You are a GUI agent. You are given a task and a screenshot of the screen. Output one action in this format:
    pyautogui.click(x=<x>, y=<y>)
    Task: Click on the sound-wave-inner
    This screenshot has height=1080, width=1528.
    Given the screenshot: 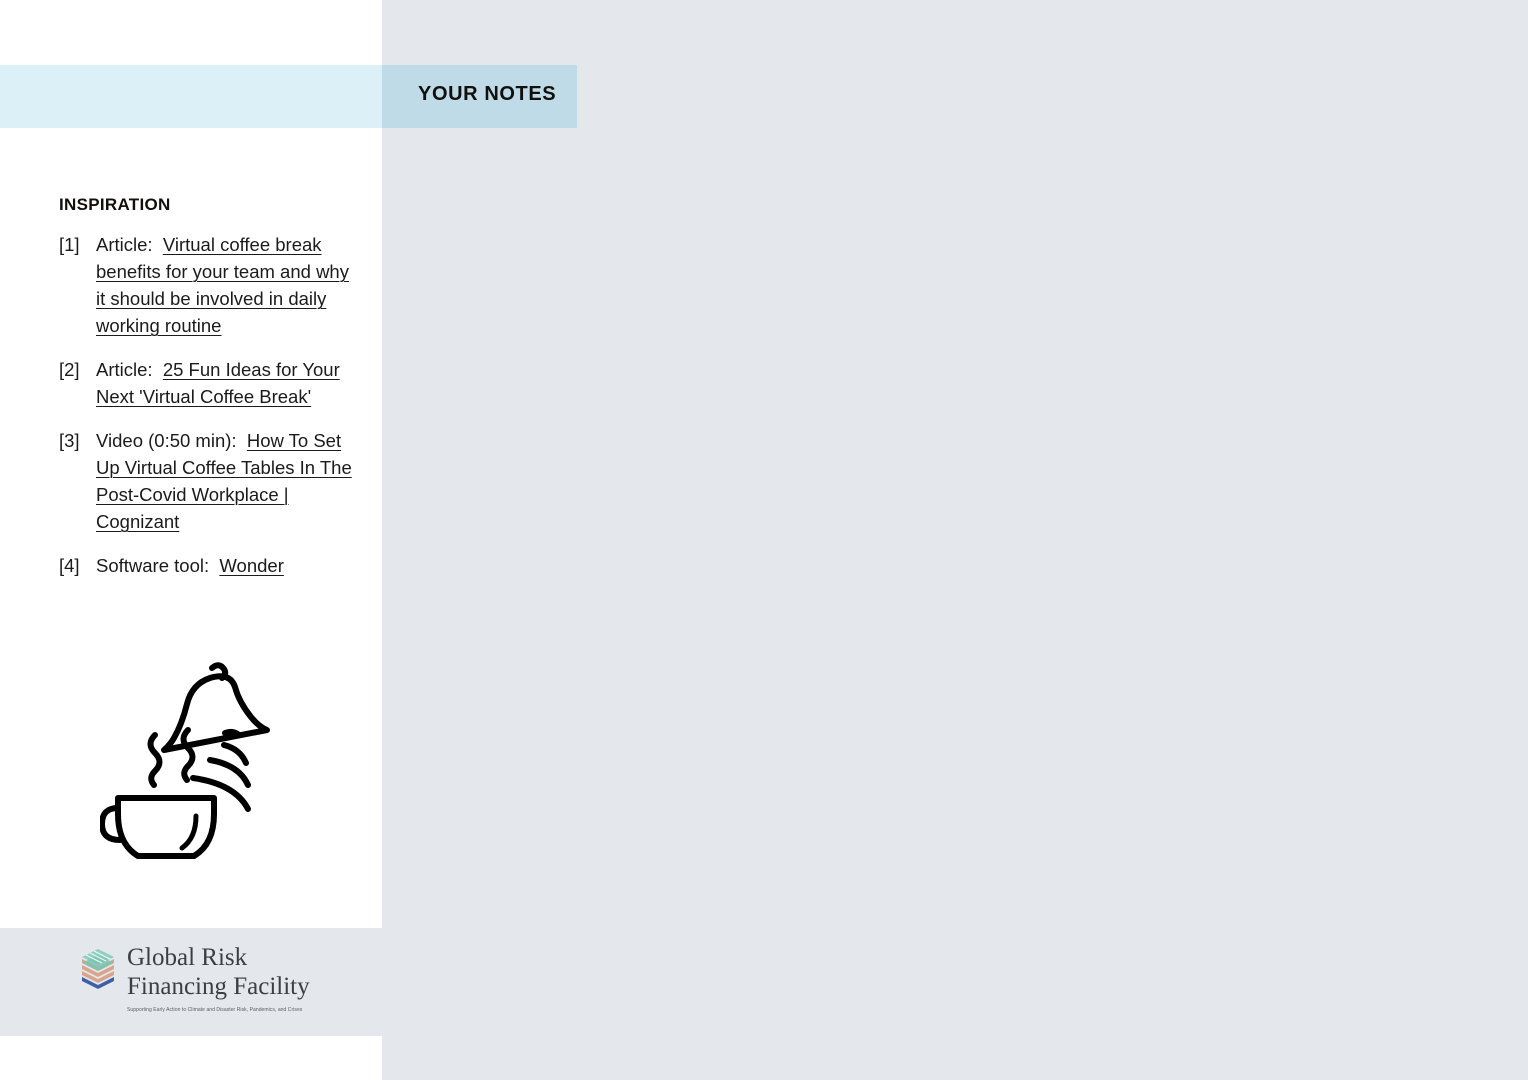 What is the action you would take?
    pyautogui.click(x=235, y=754)
    